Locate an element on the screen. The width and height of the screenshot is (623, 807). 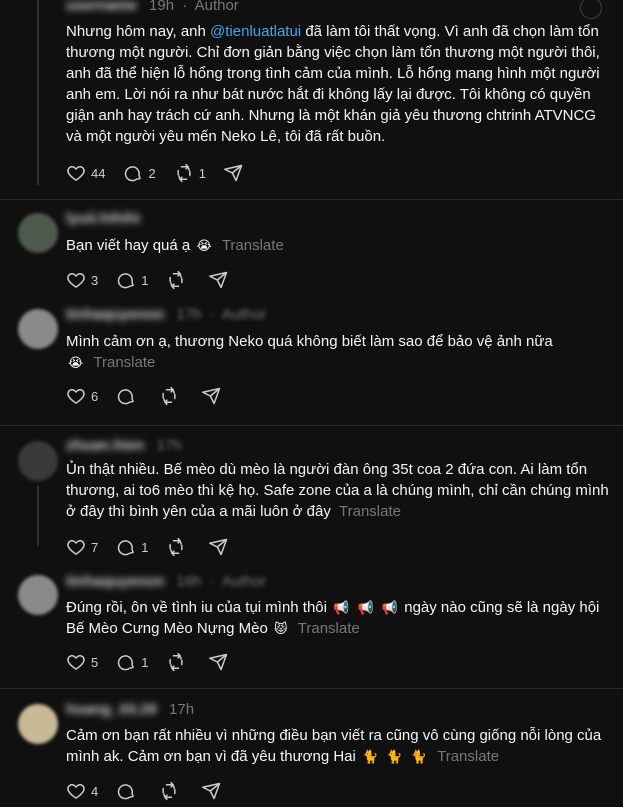
like-button: 4 is located at coordinates (82, 791).